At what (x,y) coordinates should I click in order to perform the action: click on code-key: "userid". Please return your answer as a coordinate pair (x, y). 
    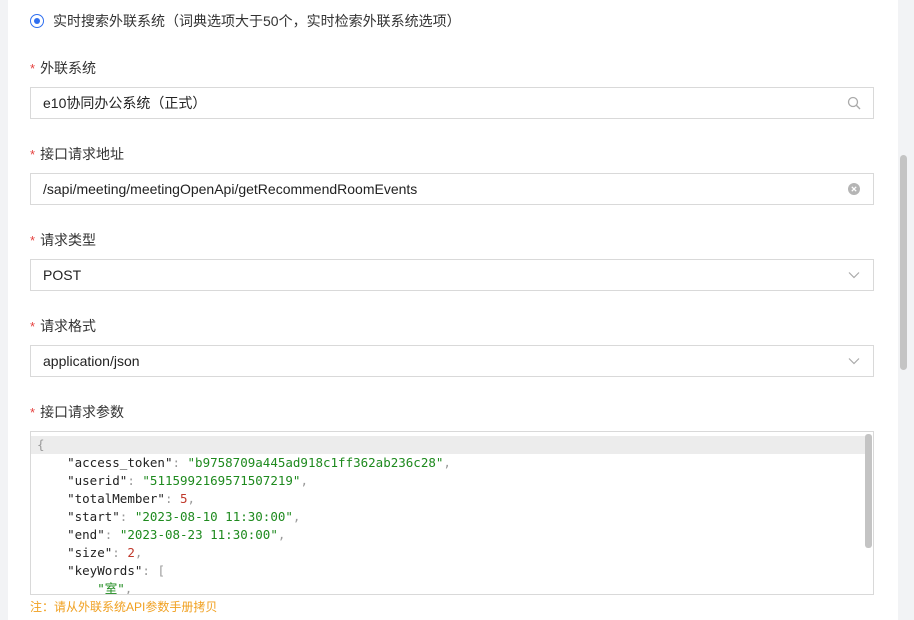
    Looking at the image, I should click on (97, 480).